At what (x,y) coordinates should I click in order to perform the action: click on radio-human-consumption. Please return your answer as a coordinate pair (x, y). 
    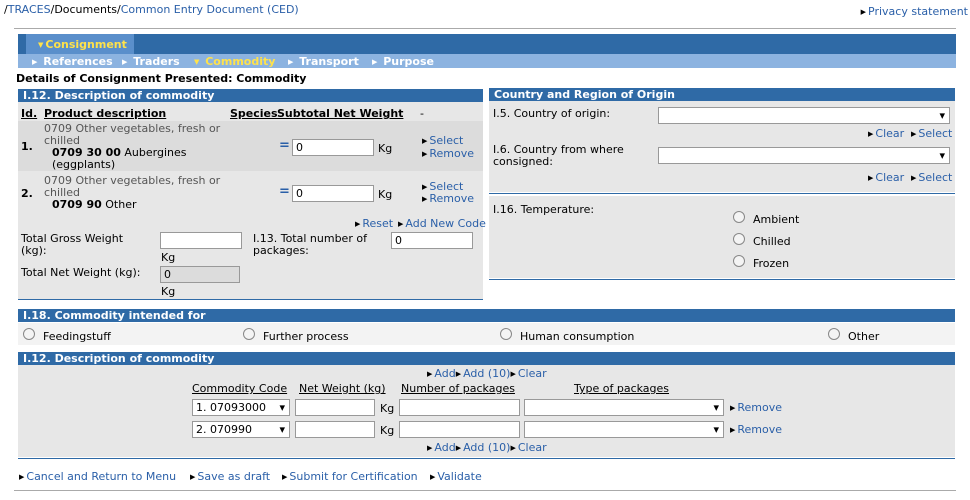
    Looking at the image, I should click on (506, 334).